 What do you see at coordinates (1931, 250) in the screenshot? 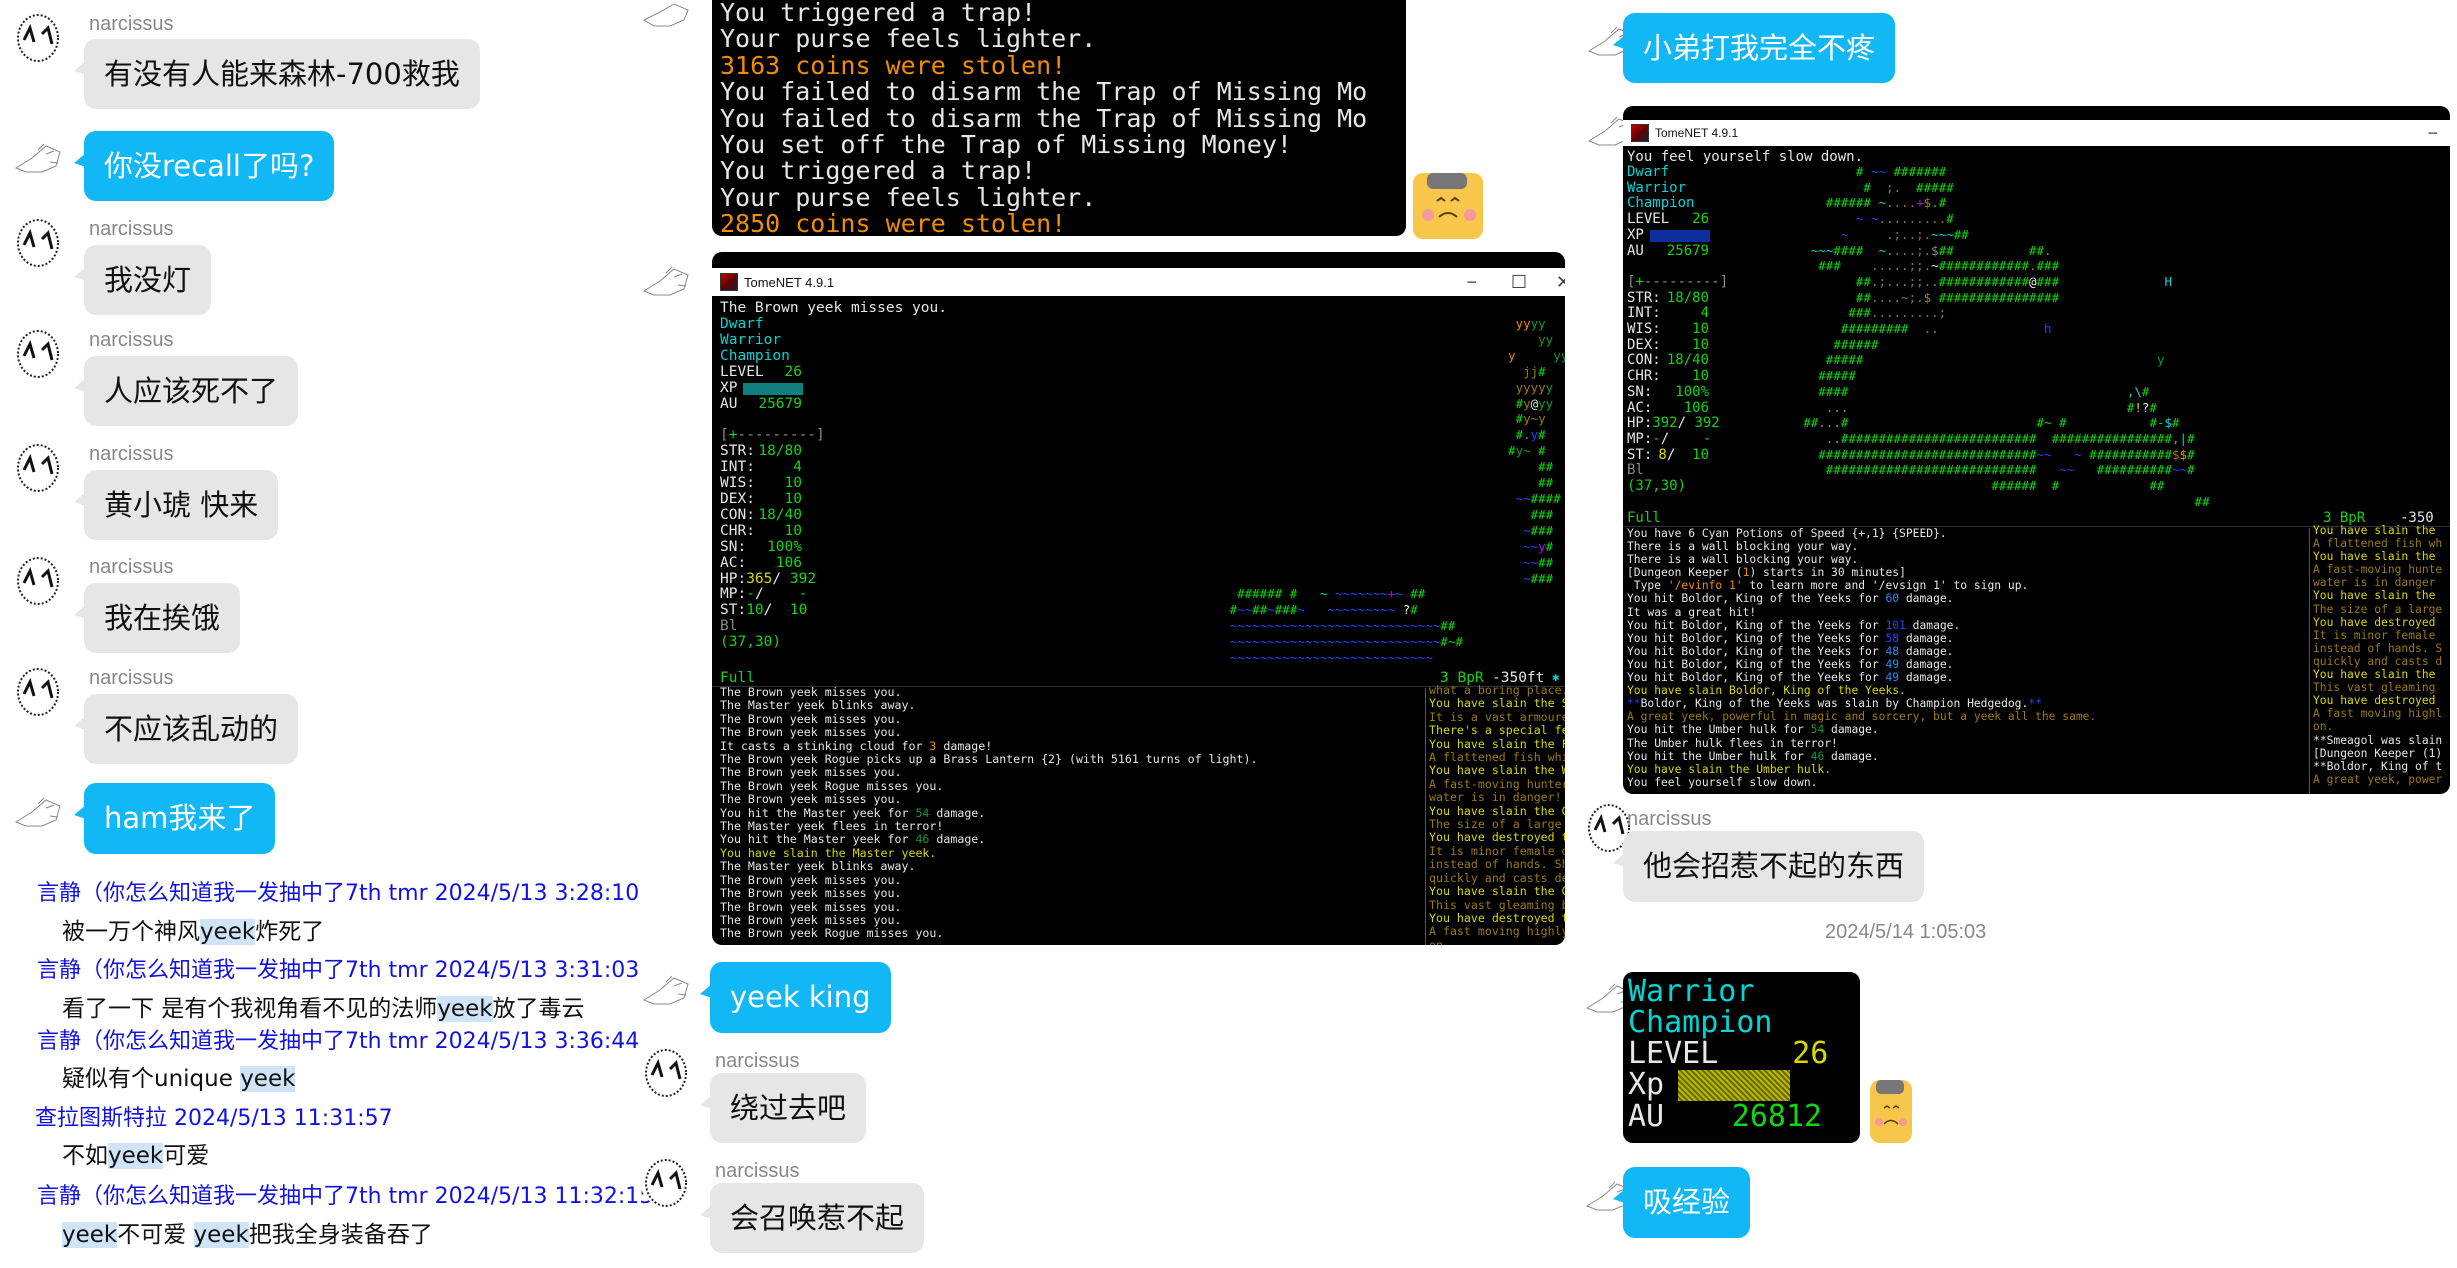
I see `map-row: ~~~#### ~....;.$## ##.` at bounding box center [1931, 250].